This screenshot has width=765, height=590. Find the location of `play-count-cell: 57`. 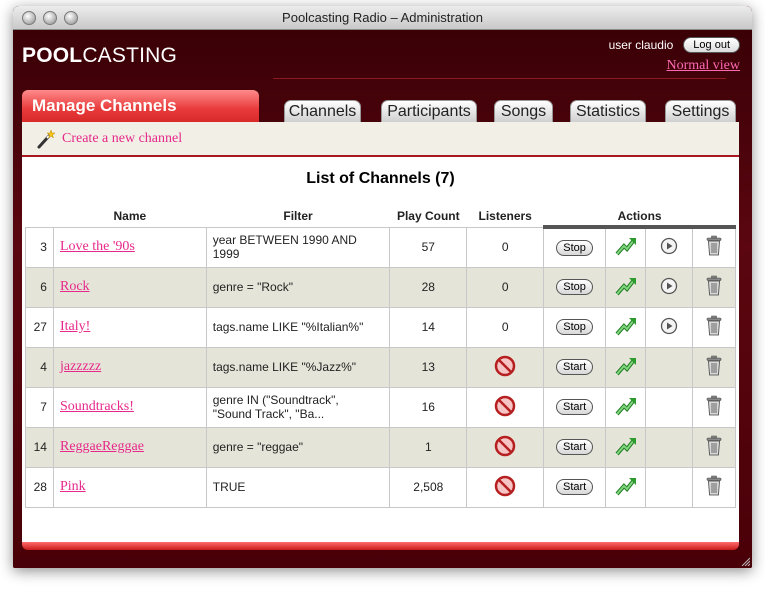

play-count-cell: 57 is located at coordinates (428, 247).